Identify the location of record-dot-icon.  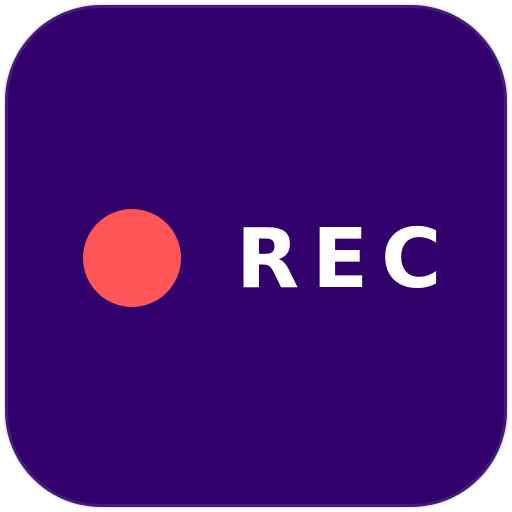
(132, 258).